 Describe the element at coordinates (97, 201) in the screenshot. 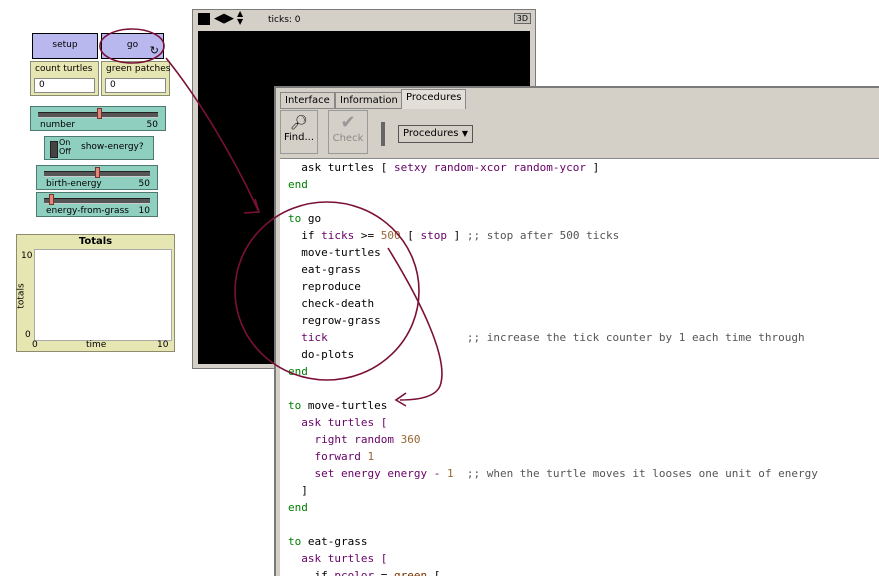

I see `slider-track` at that location.